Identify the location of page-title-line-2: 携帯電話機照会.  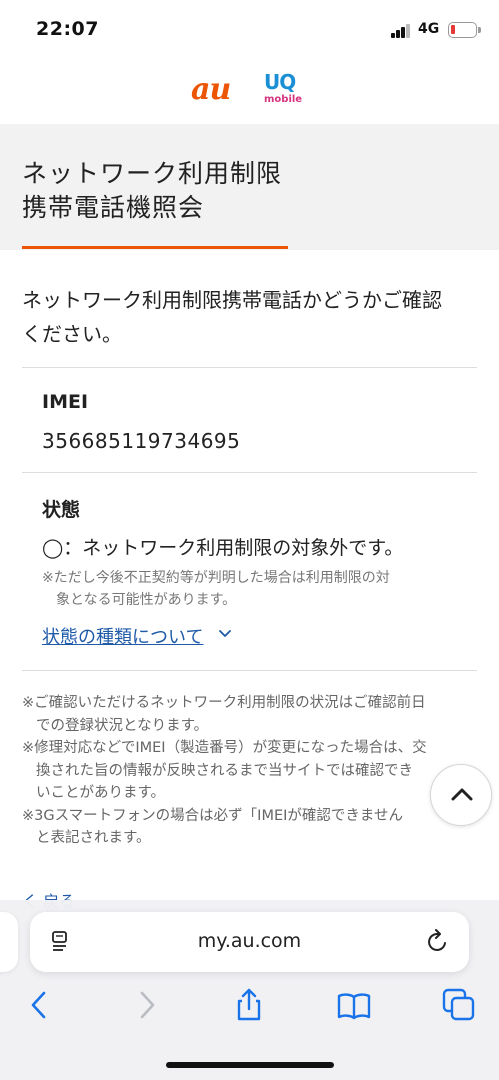
(113, 207).